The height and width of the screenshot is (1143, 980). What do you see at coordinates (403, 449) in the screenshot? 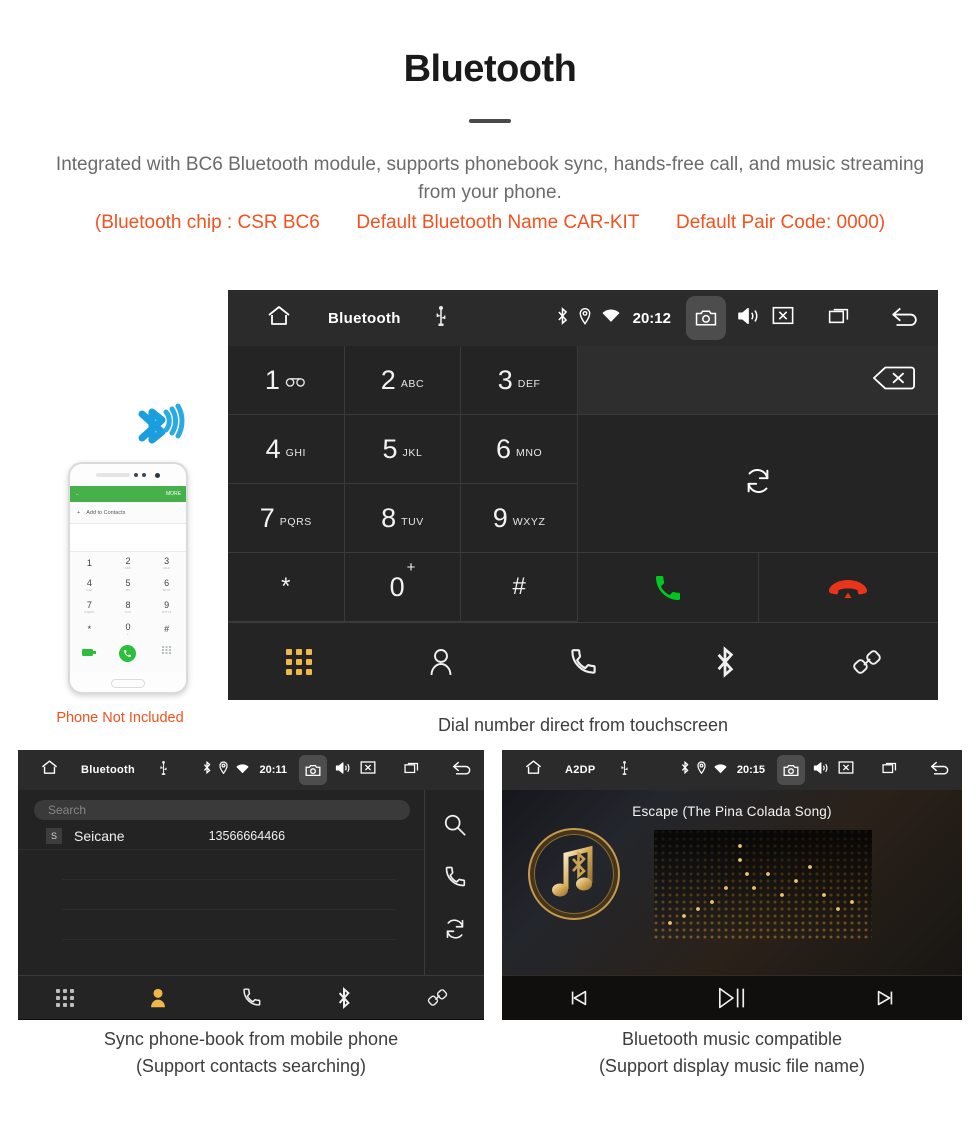
I see `key-5: 5 JKL` at bounding box center [403, 449].